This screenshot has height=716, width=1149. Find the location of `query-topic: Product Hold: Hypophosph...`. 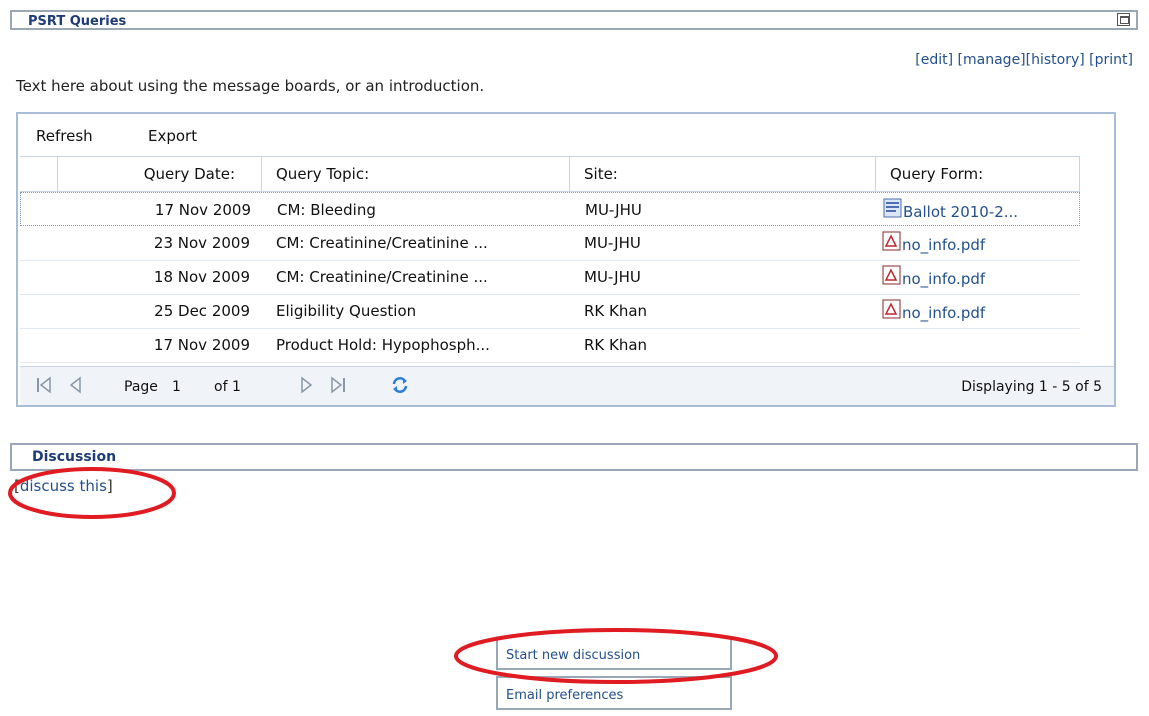

query-topic: Product Hold: Hypophosph... is located at coordinates (383, 345).